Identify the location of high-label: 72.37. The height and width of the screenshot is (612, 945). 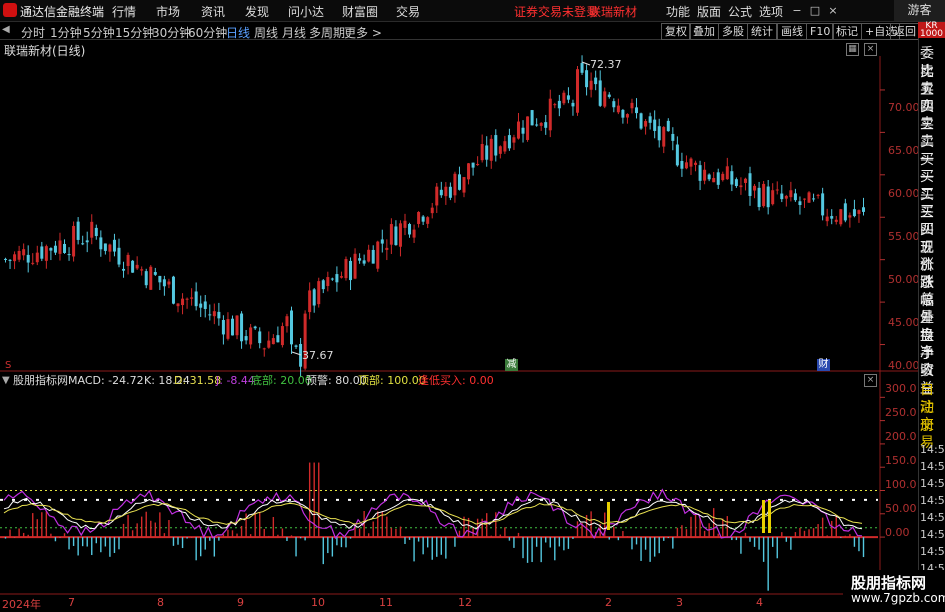
(606, 64).